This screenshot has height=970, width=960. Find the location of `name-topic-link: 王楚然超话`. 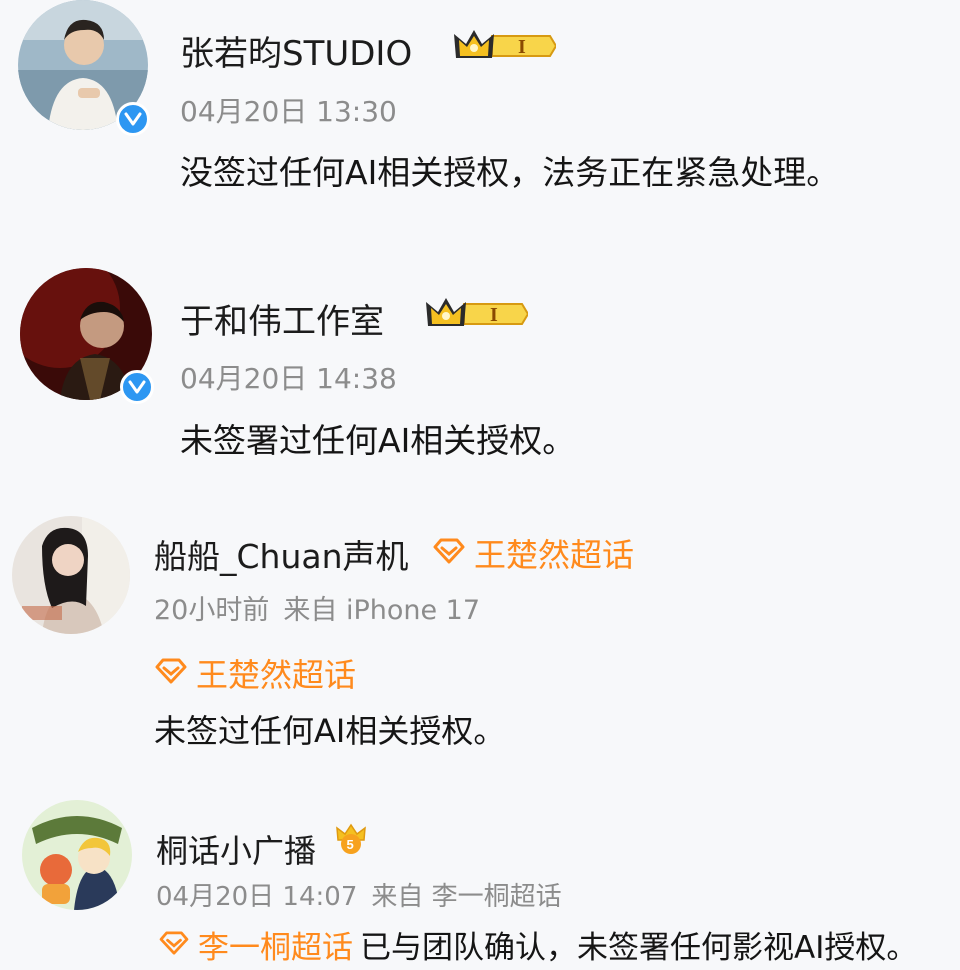

name-topic-link: 王楚然超话 is located at coordinates (533, 553).